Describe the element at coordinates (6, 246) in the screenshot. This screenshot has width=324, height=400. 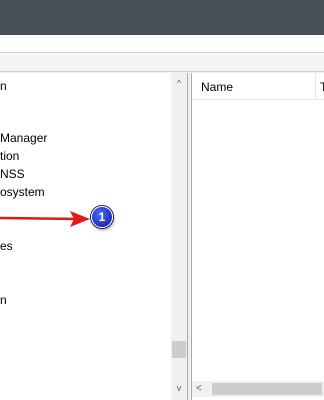
I see `tree-item-es: es` at that location.